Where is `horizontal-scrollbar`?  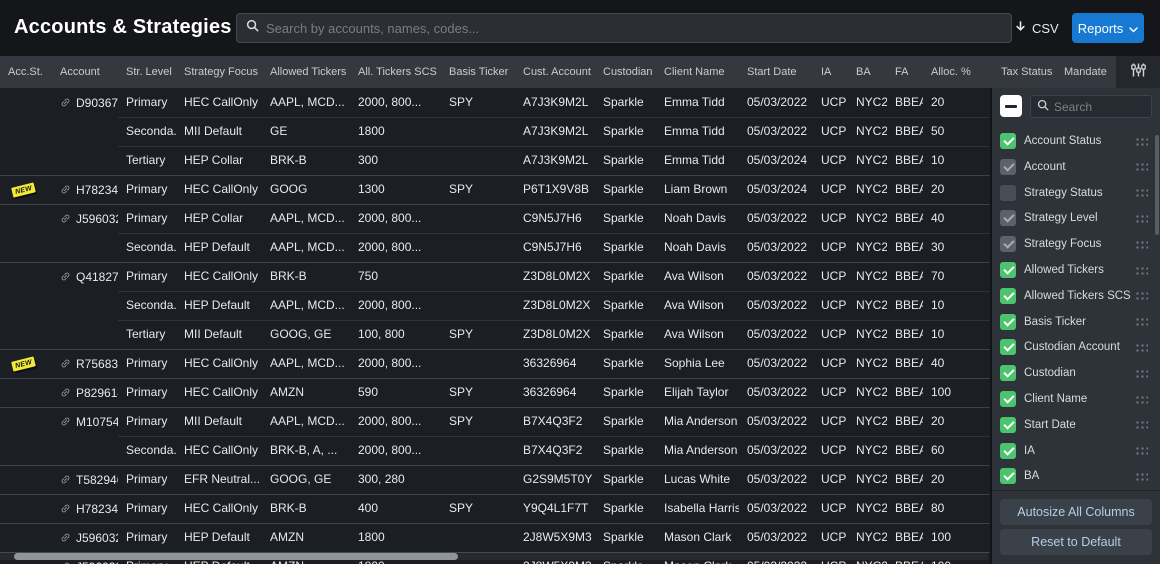 horizontal-scrollbar is located at coordinates (494, 556).